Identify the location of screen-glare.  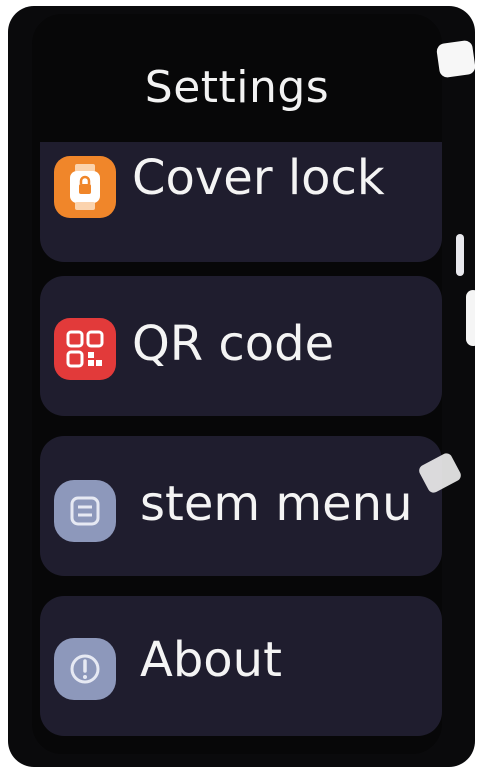
(455, 59).